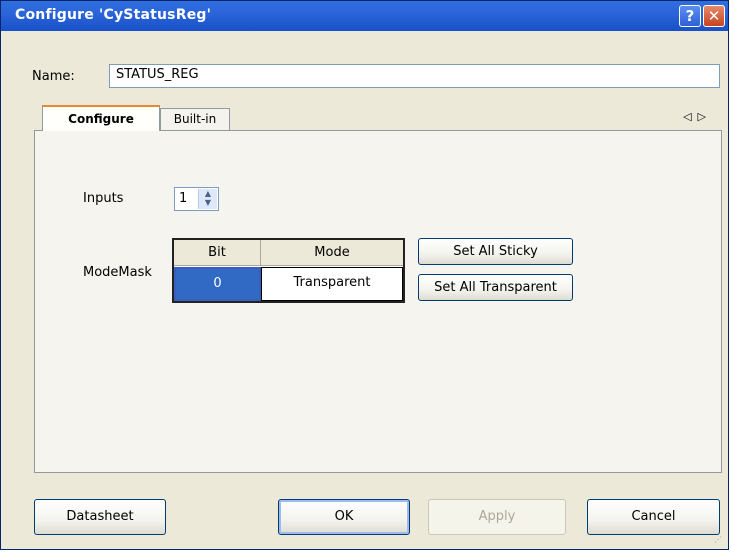 The height and width of the screenshot is (552, 731). I want to click on cancel-button: Cancel, so click(653, 517).